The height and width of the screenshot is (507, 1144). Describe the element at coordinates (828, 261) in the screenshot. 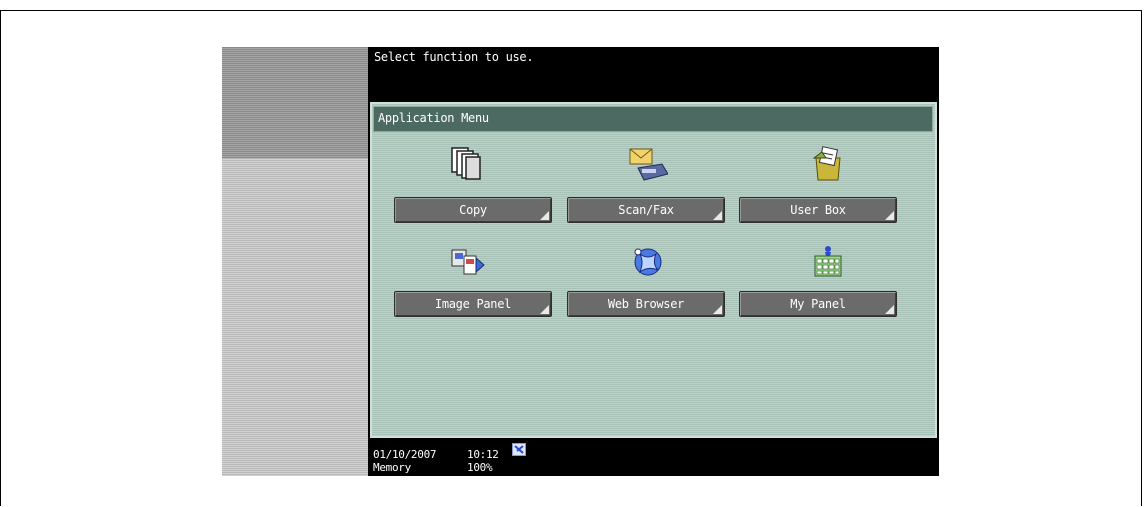

I see `my-panel-icon` at that location.